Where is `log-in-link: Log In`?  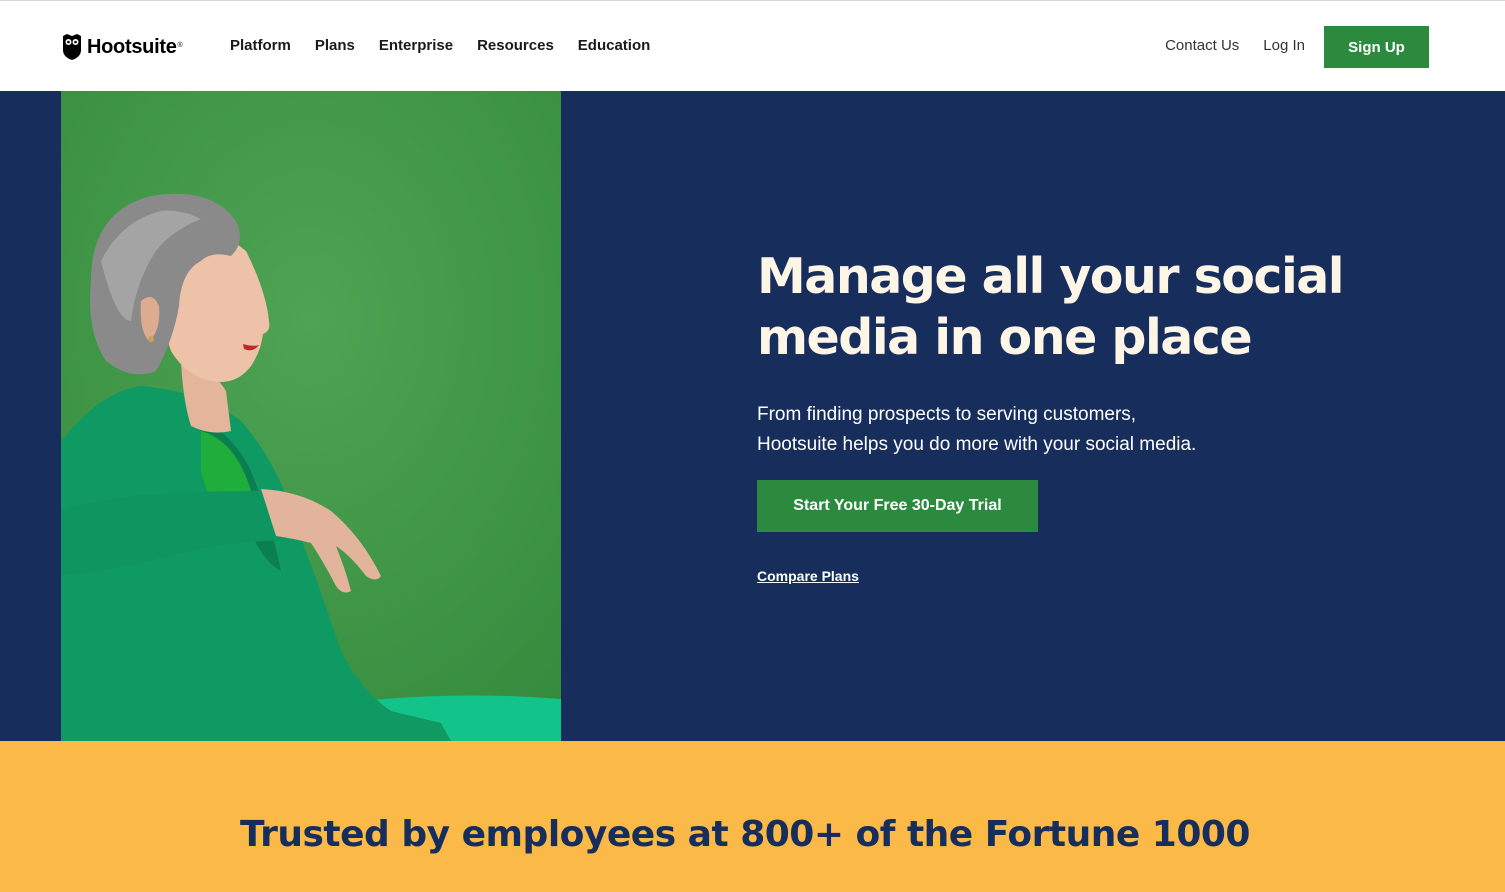 log-in-link: Log In is located at coordinates (1284, 46).